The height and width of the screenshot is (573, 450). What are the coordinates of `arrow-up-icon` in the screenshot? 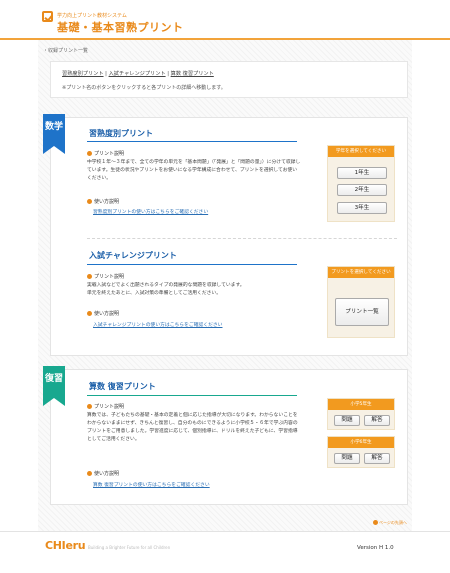 It's located at (375, 522).